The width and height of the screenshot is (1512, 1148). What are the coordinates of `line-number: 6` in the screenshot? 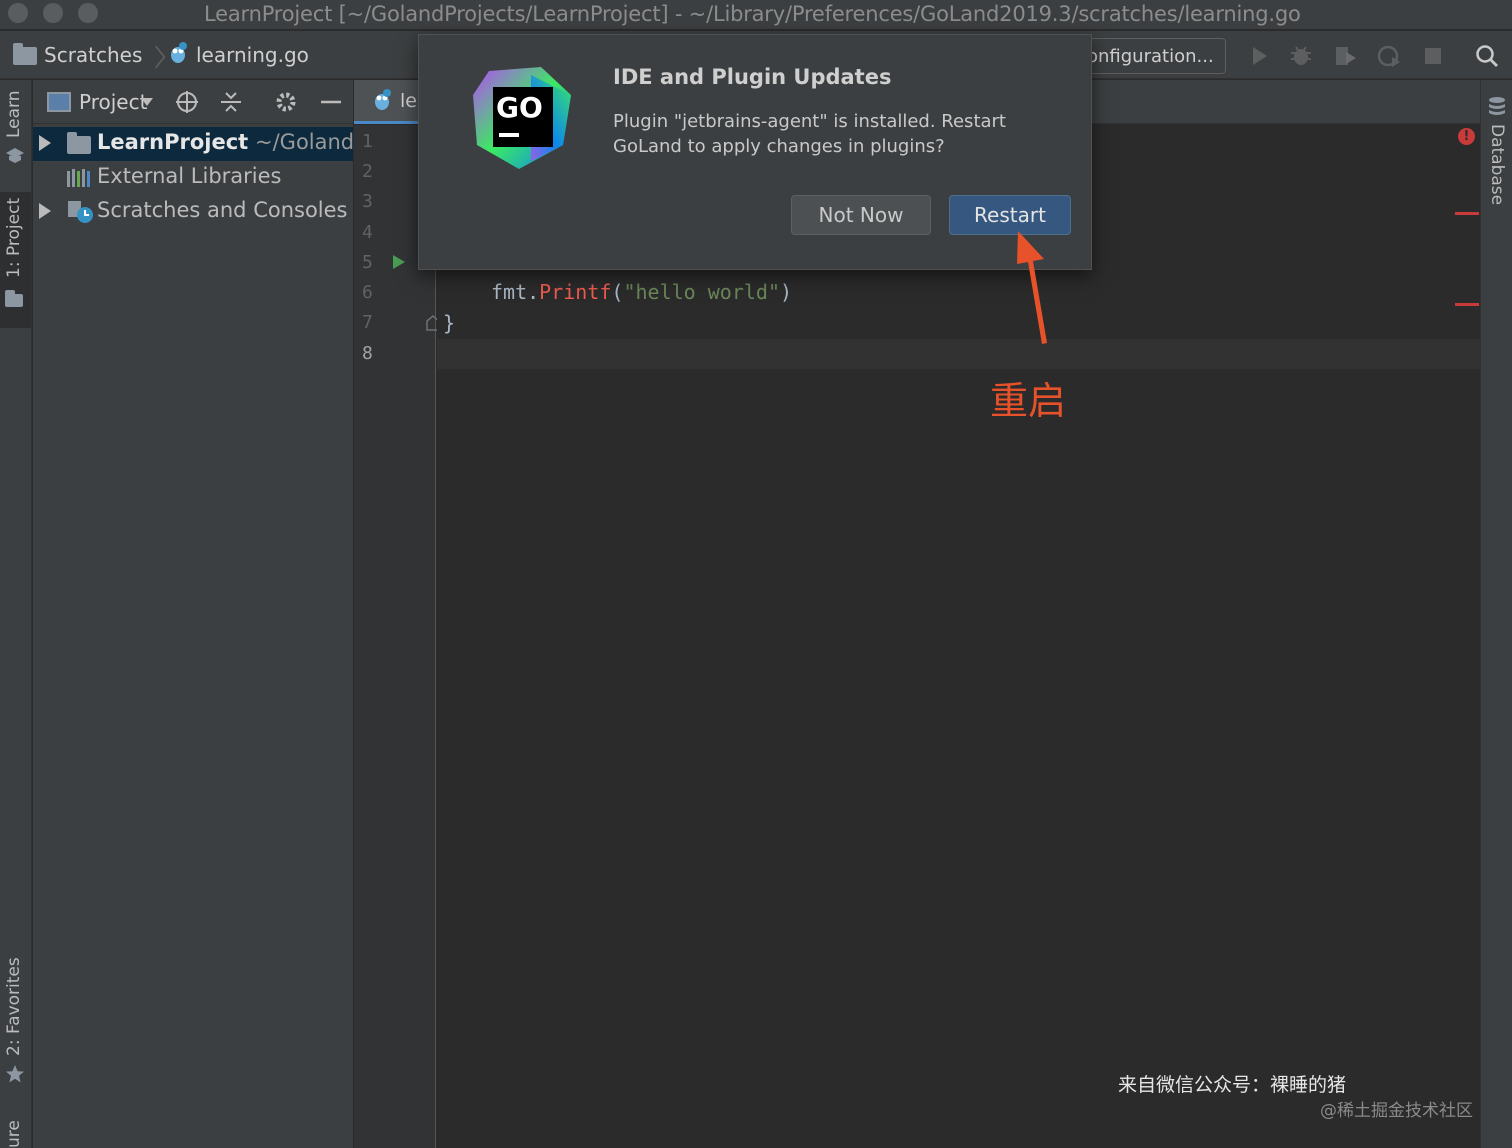 It's located at (367, 292).